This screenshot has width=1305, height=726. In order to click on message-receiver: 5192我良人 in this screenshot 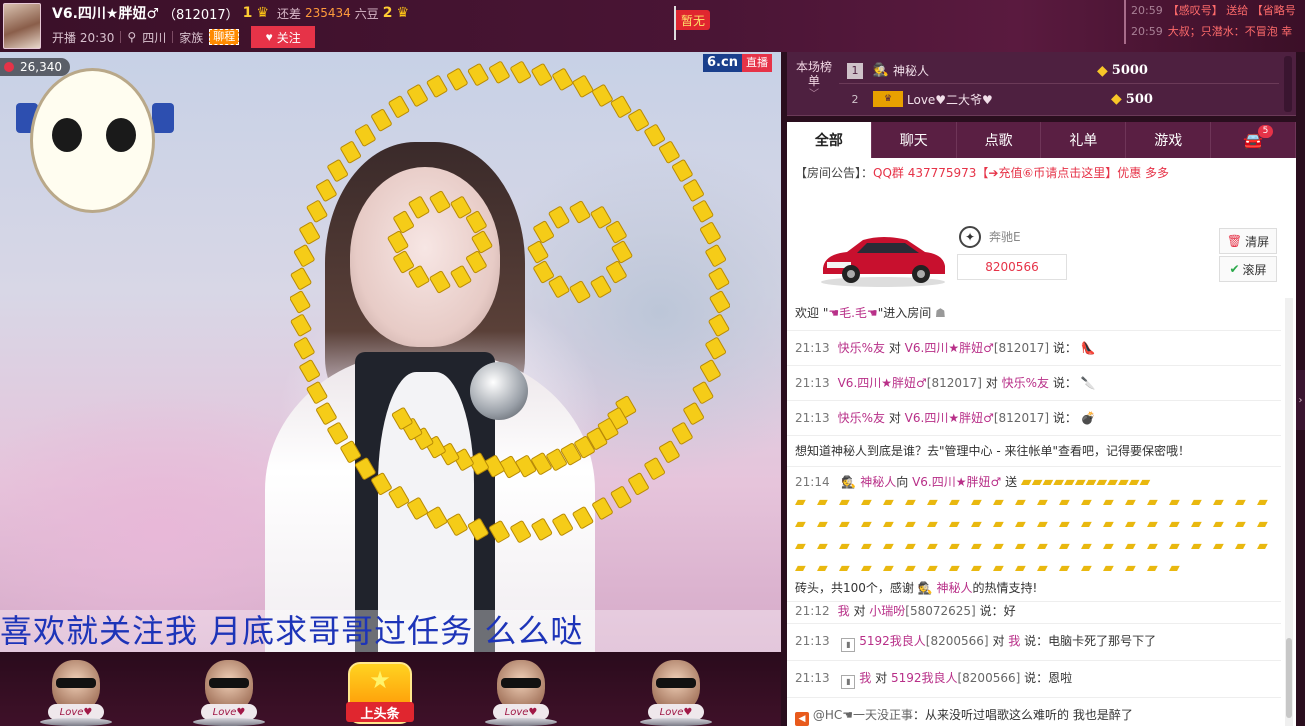, I will do `click(924, 678)`.